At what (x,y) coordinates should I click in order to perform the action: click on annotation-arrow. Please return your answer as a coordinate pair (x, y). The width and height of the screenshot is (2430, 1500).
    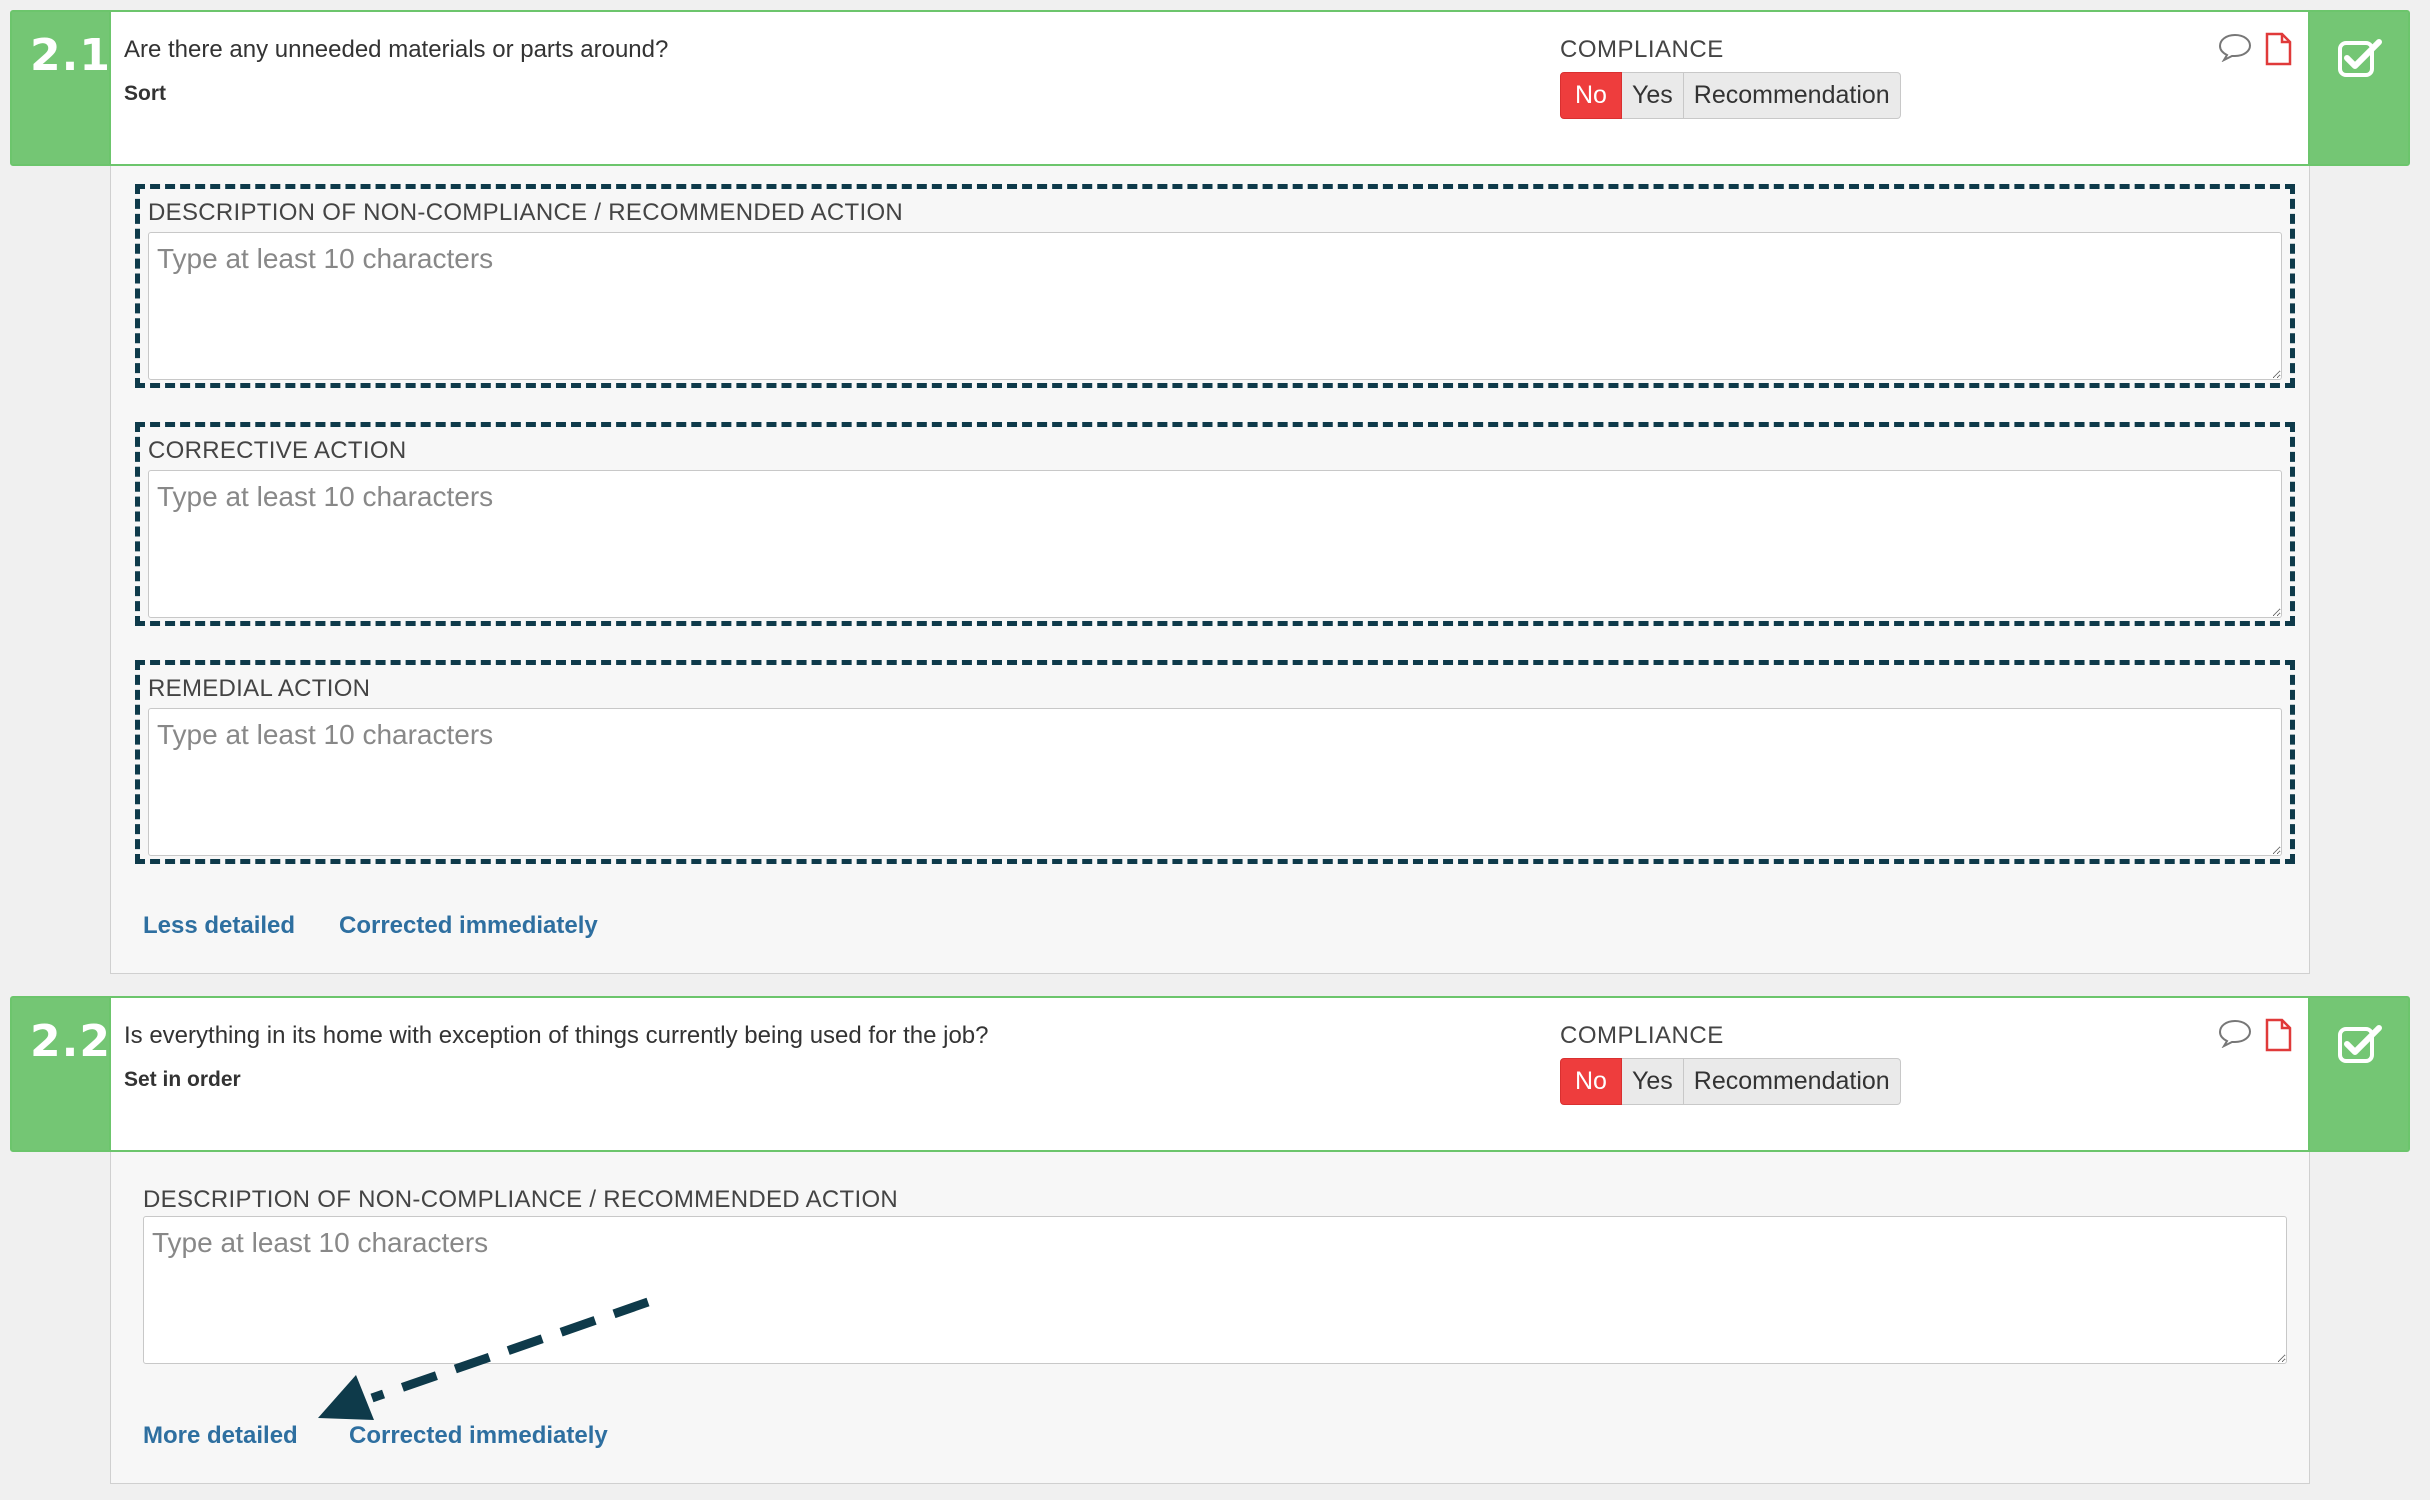
    Looking at the image, I should click on (484, 1358).